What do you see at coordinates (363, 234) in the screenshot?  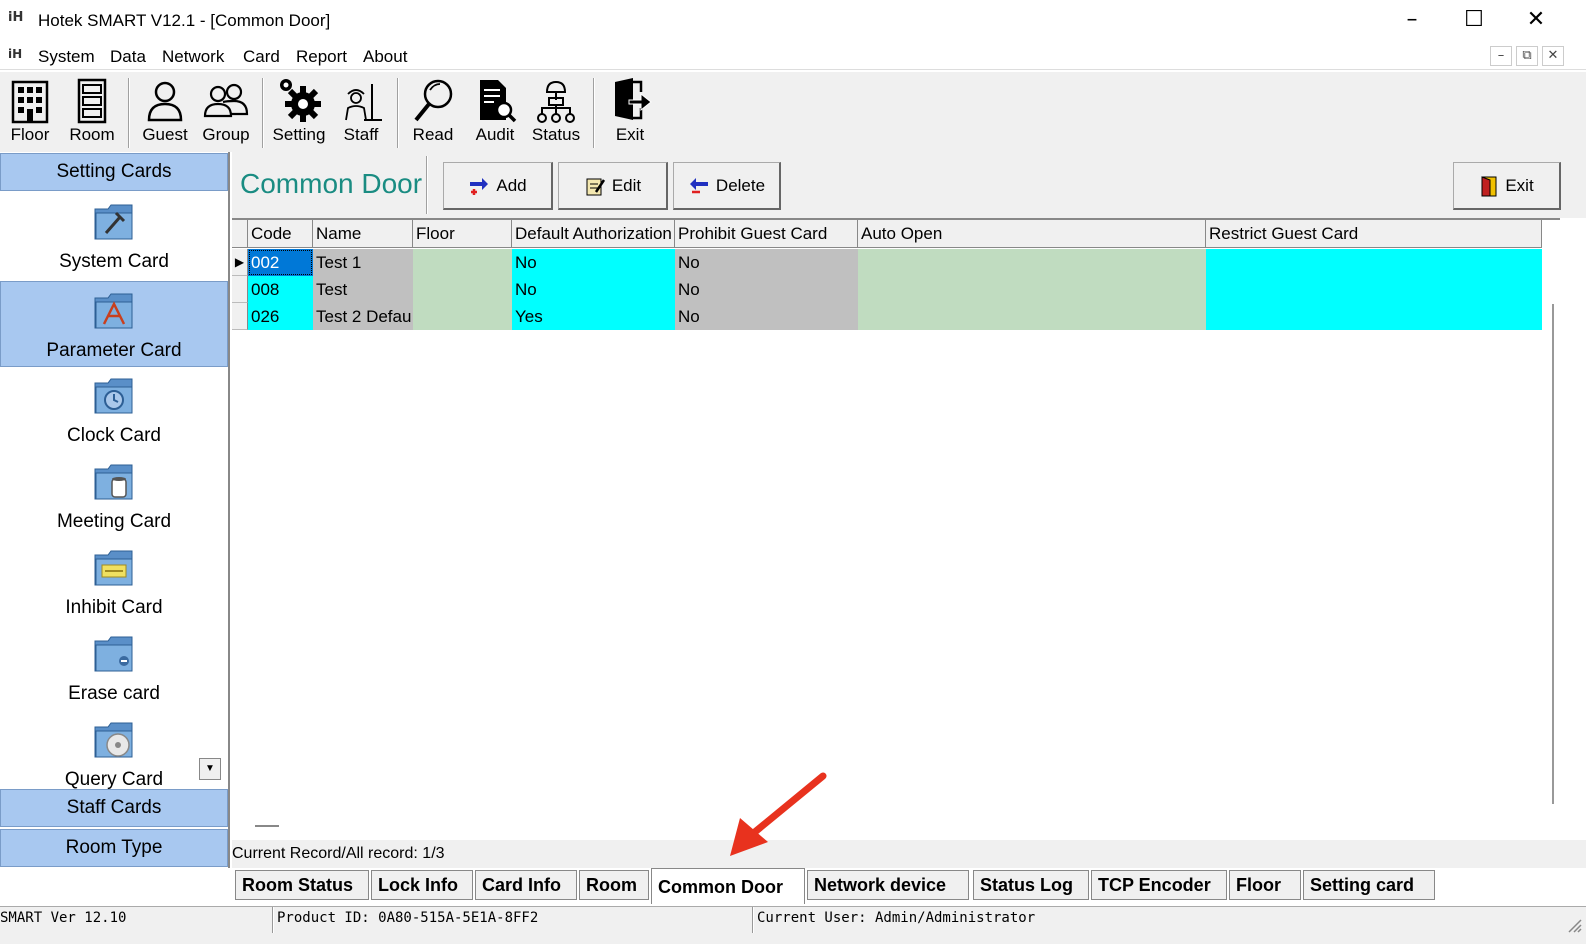 I see `column-header-name: Name` at bounding box center [363, 234].